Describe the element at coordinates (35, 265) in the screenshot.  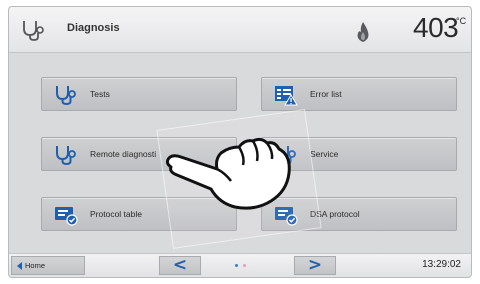
I see `home-label: Home` at that location.